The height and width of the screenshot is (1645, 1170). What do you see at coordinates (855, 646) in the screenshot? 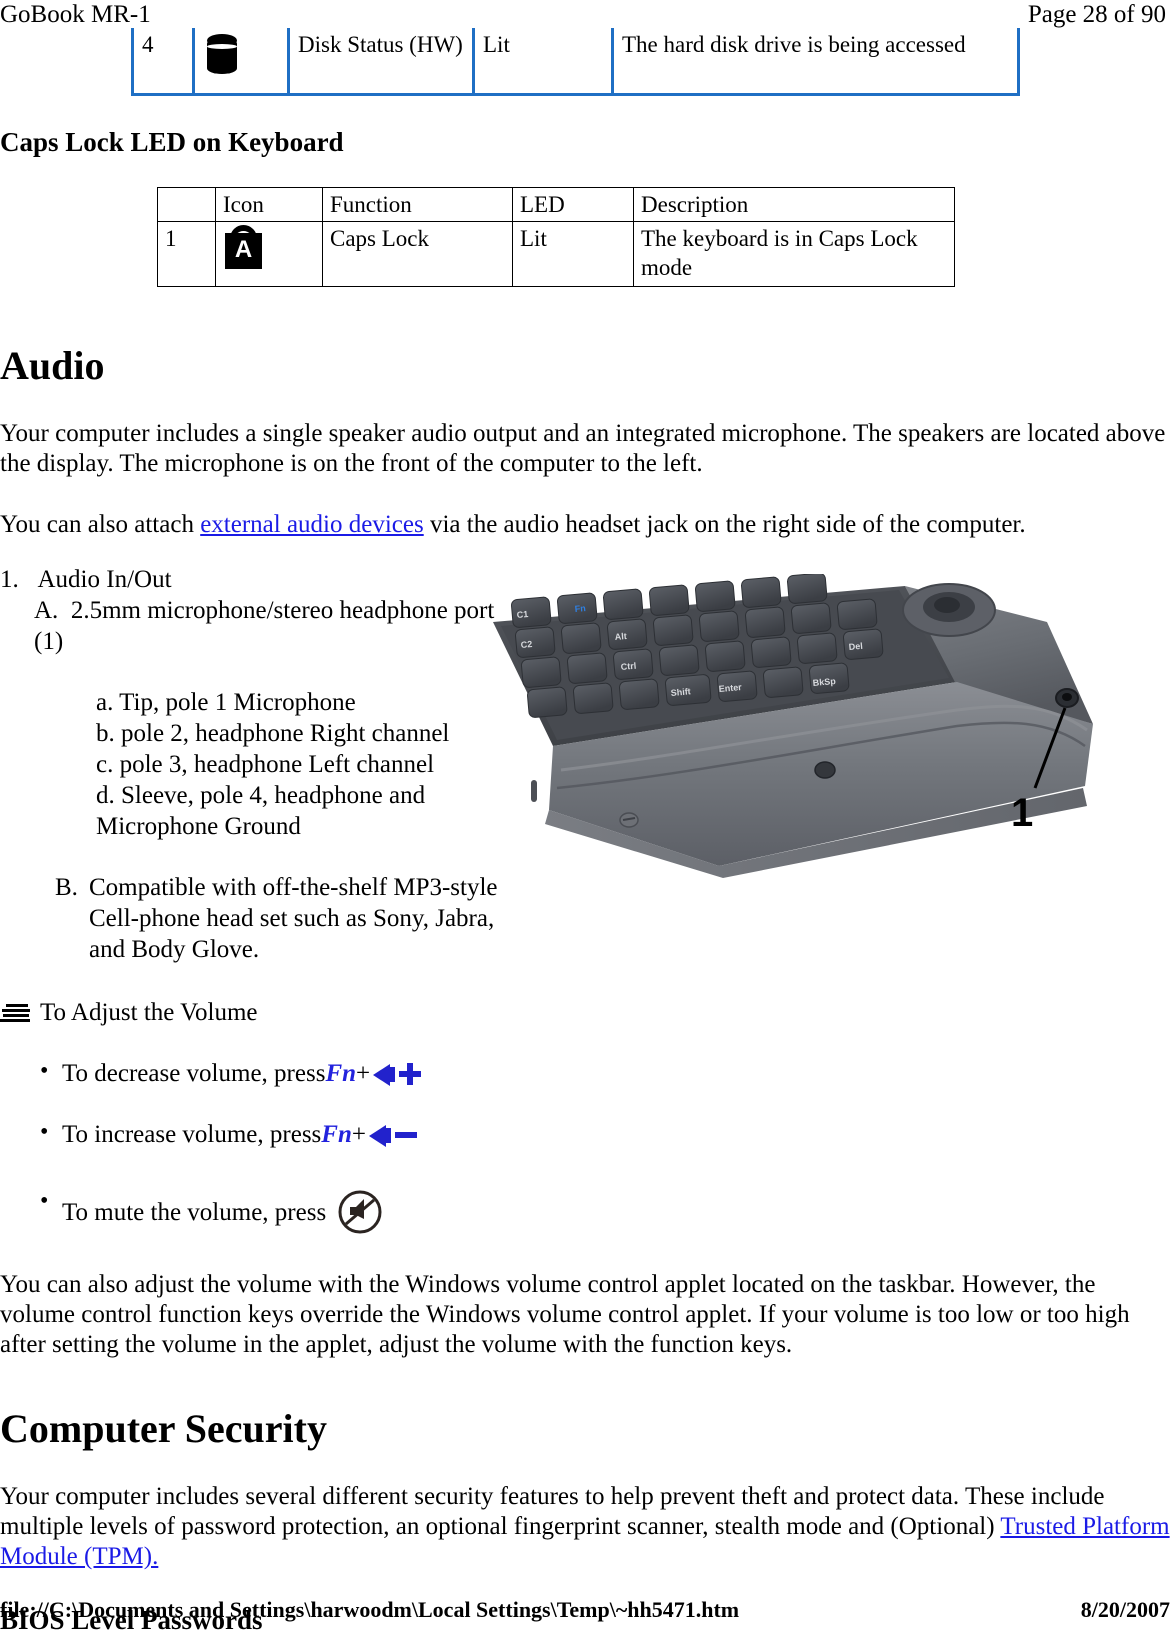
I see `svg-text: Del` at bounding box center [855, 646].